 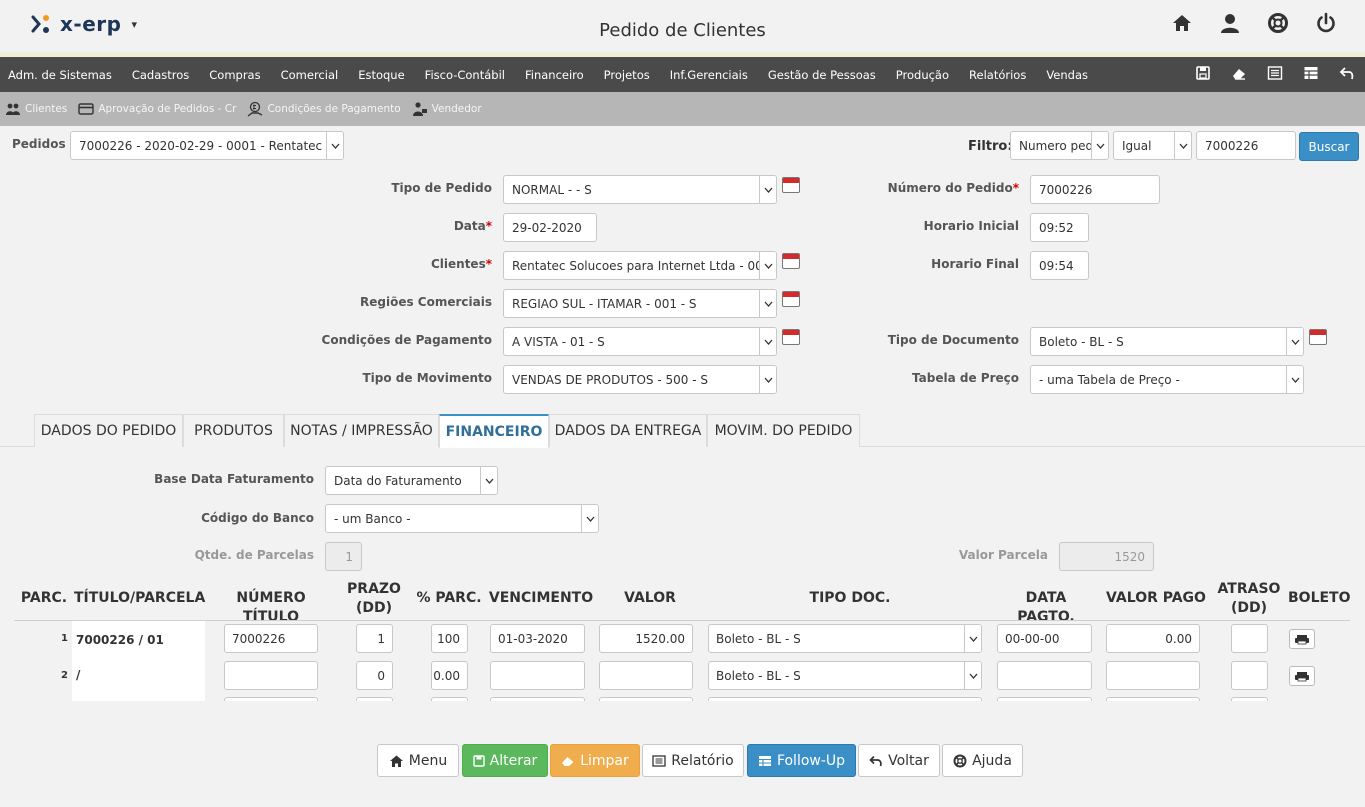 What do you see at coordinates (899, 760) in the screenshot?
I see `voltar-button: Voltar` at bounding box center [899, 760].